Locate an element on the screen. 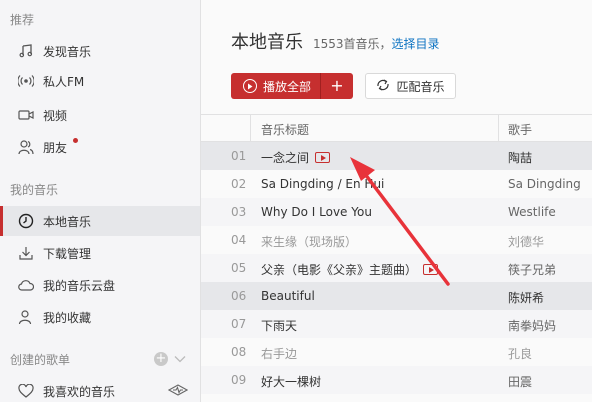  sidebar-item-friends: 朋友 is located at coordinates (100, 147).